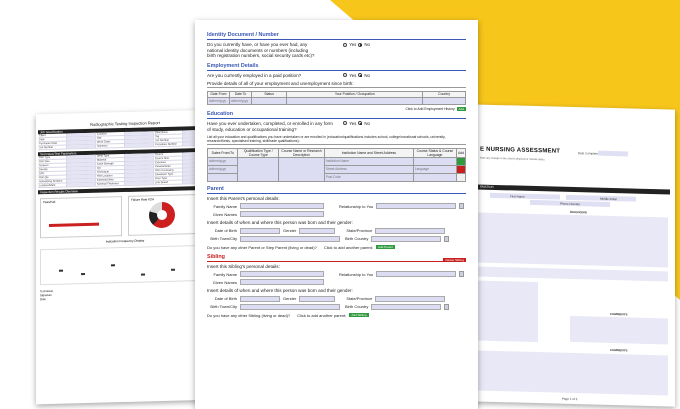 Image resolution: width=680 pixels, height=409 pixels. Describe the element at coordinates (578, 212) in the screenshot. I see `diagnosis-label: DIAGNOSIS` at that location.